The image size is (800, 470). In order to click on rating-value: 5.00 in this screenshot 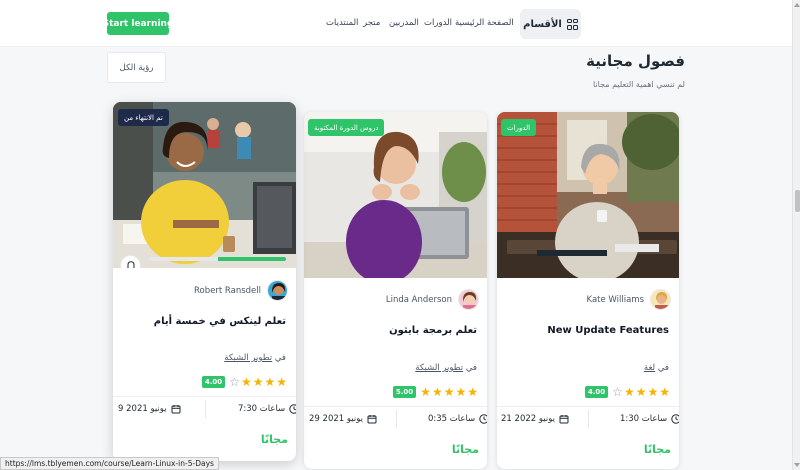, I will do `click(404, 392)`.